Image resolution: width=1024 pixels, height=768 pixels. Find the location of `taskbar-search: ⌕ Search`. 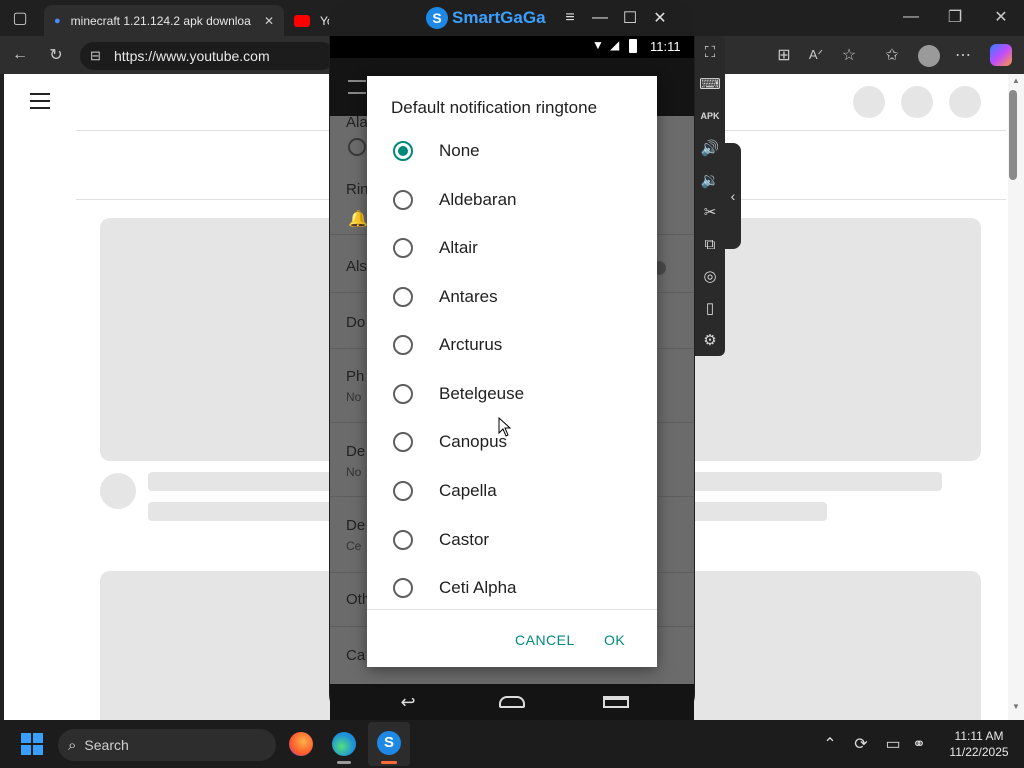

taskbar-search: ⌕ Search is located at coordinates (167, 745).